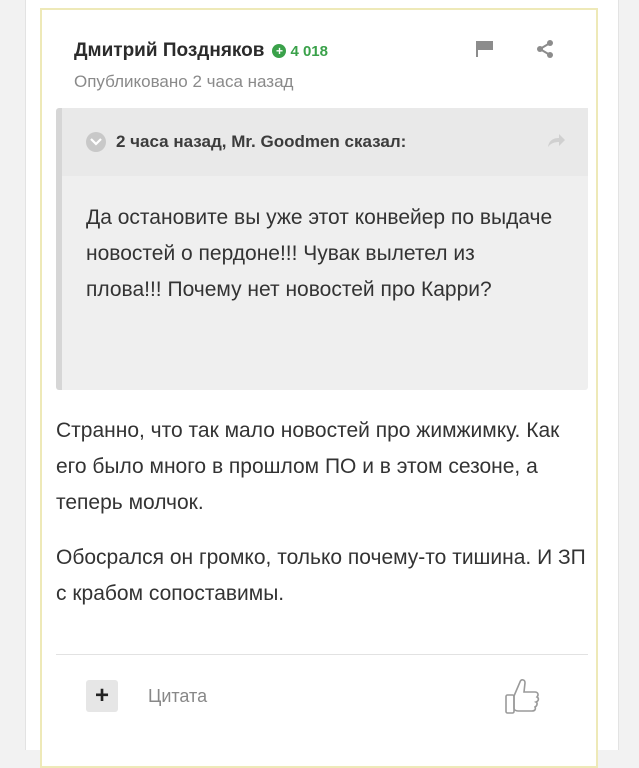  I want to click on post-footer: + Цитата, so click(146, 696).